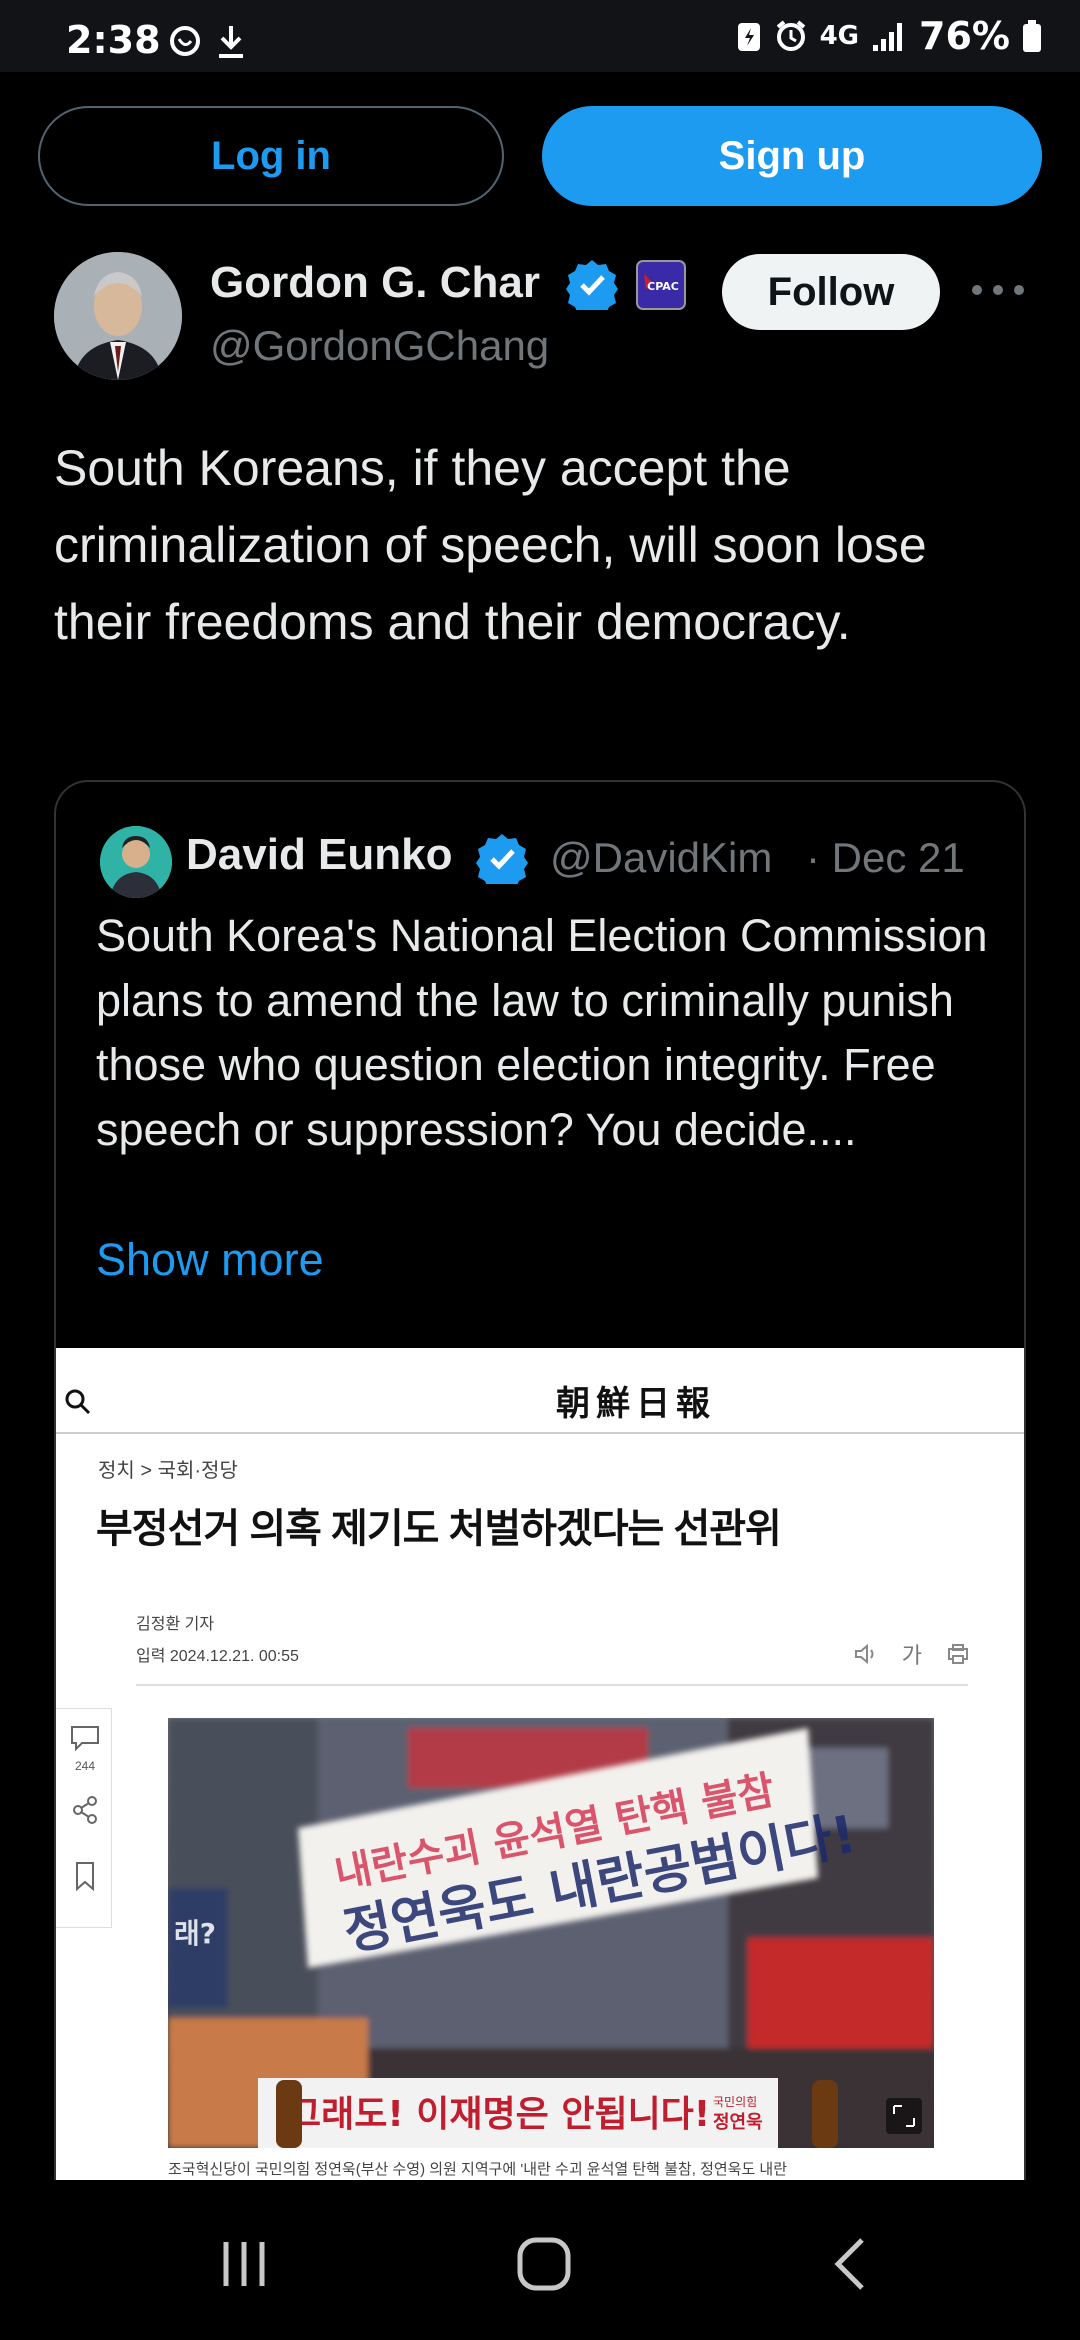 The height and width of the screenshot is (2340, 1080). What do you see at coordinates (998, 290) in the screenshot?
I see `more-options-icon` at bounding box center [998, 290].